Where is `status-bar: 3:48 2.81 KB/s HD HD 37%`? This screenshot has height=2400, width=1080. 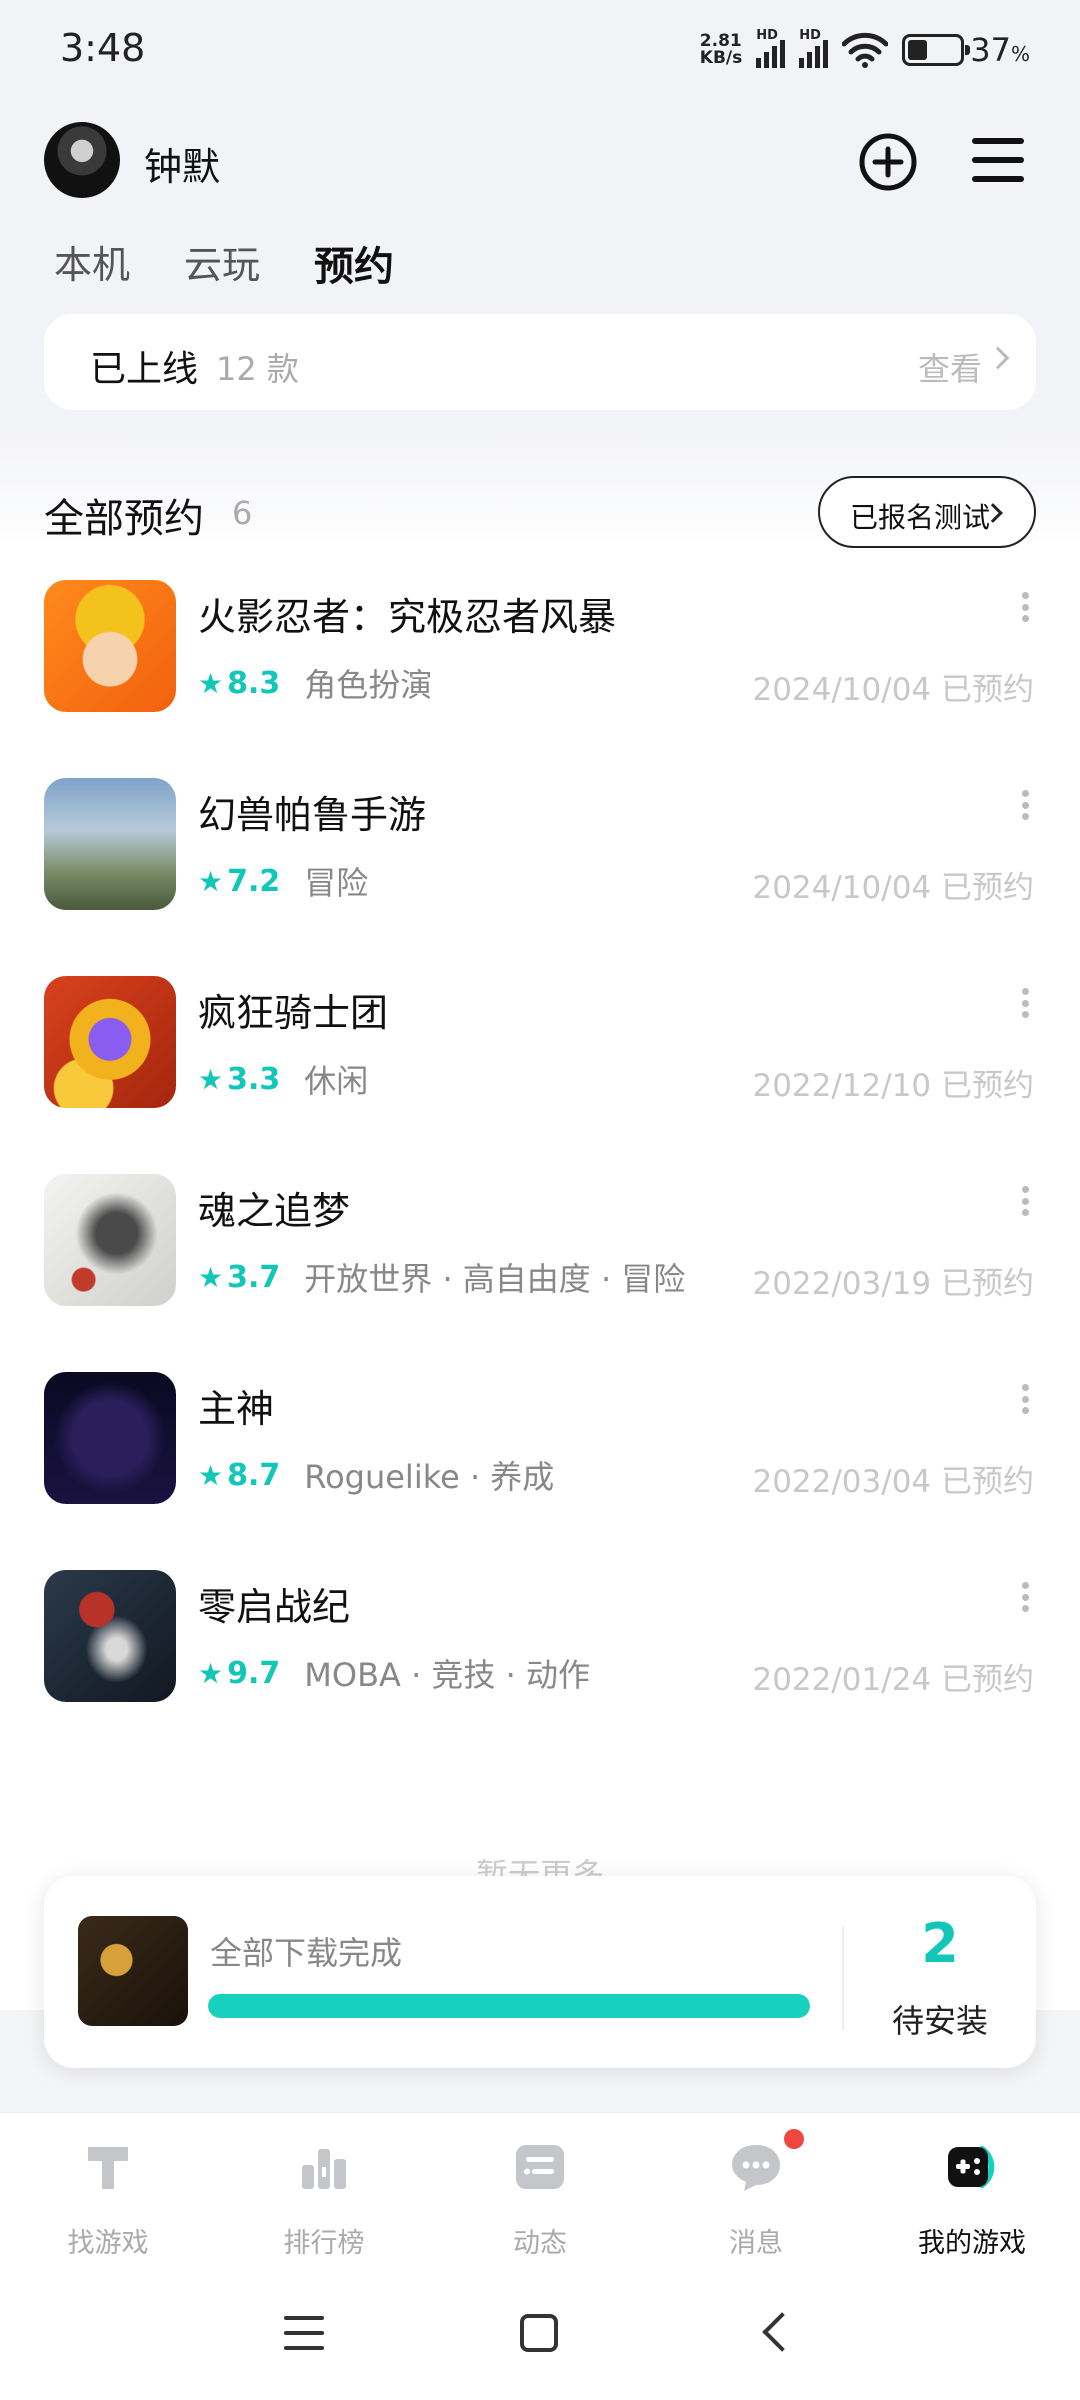
status-bar: 3:48 2.81 KB/s HD HD 37% is located at coordinates (540, 50).